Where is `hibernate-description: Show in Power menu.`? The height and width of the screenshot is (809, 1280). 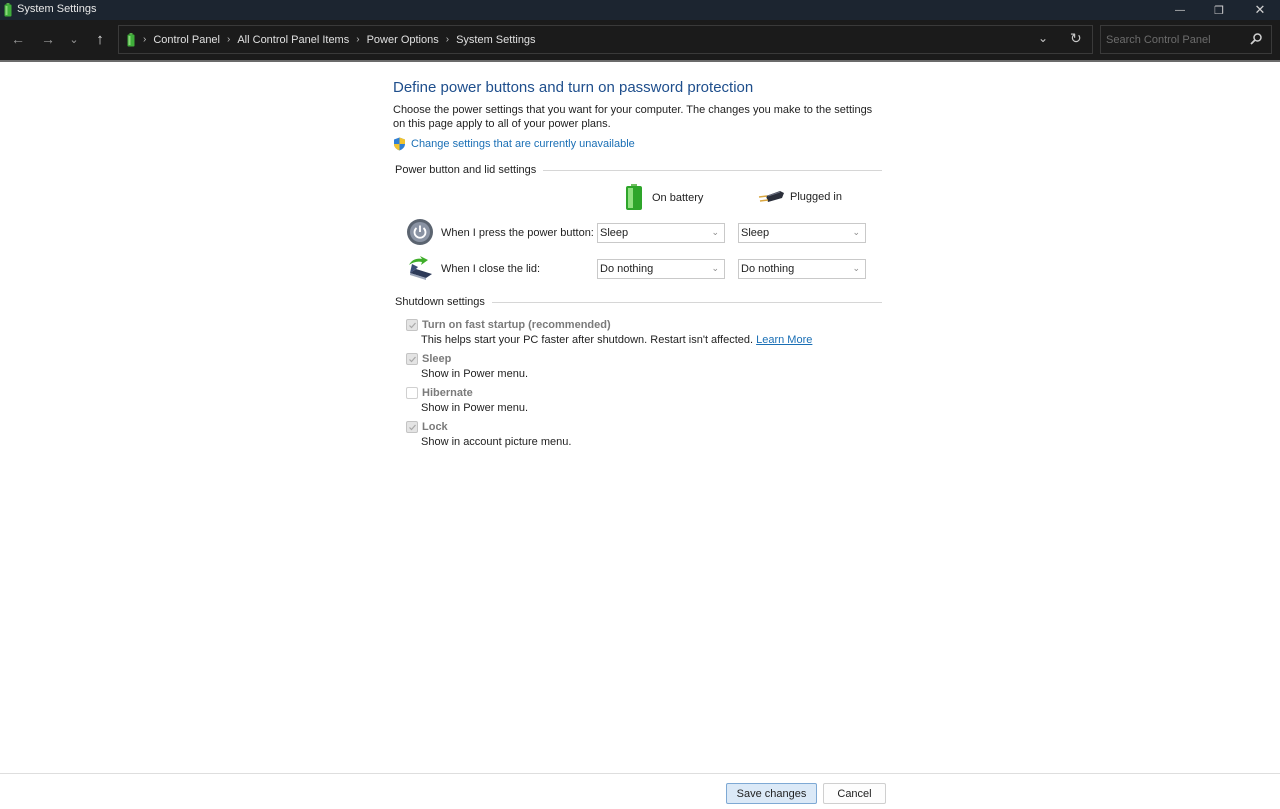
hibernate-description: Show in Power menu. is located at coordinates (474, 408).